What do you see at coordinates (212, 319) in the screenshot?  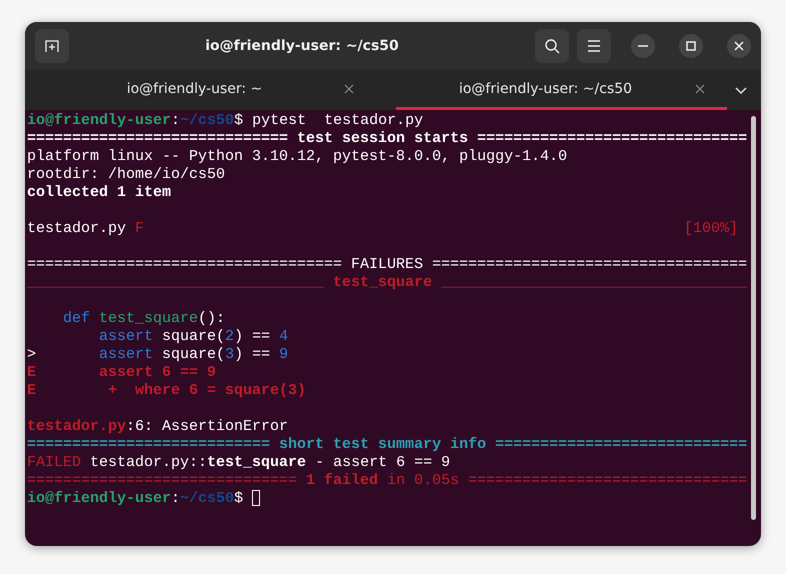 I see `terminal-text: ():` at bounding box center [212, 319].